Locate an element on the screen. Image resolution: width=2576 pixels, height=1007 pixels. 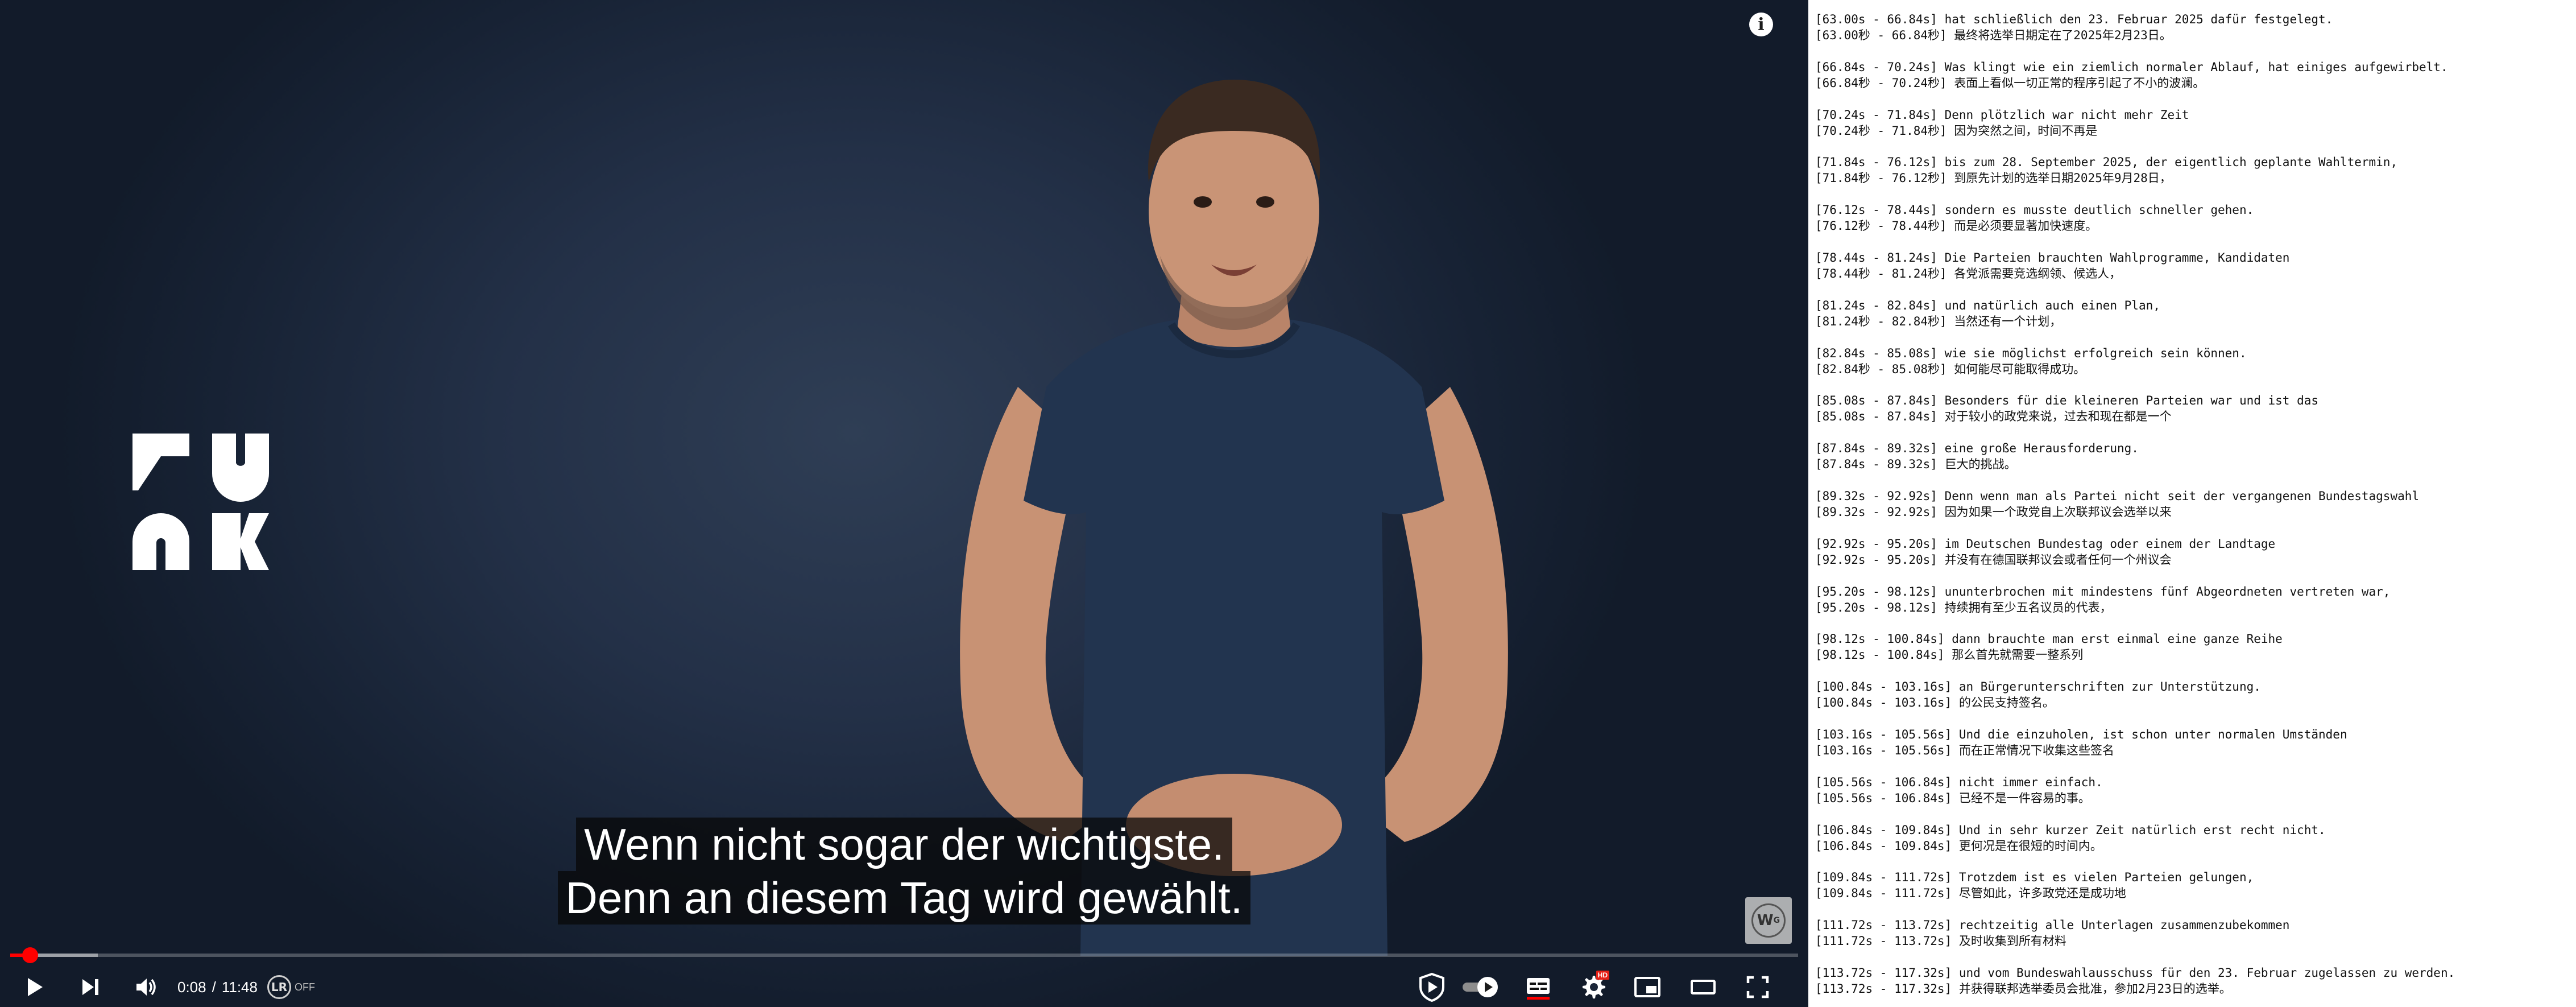
settings-button: HD is located at coordinates (1593, 987).